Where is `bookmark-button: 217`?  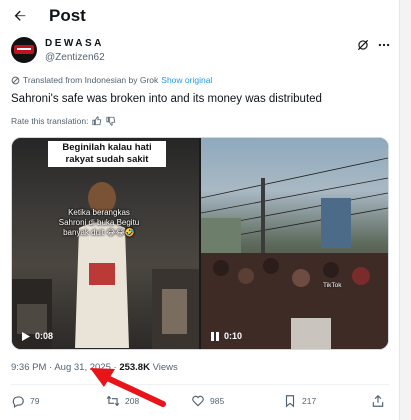
bookmark-button: 217 is located at coordinates (299, 401).